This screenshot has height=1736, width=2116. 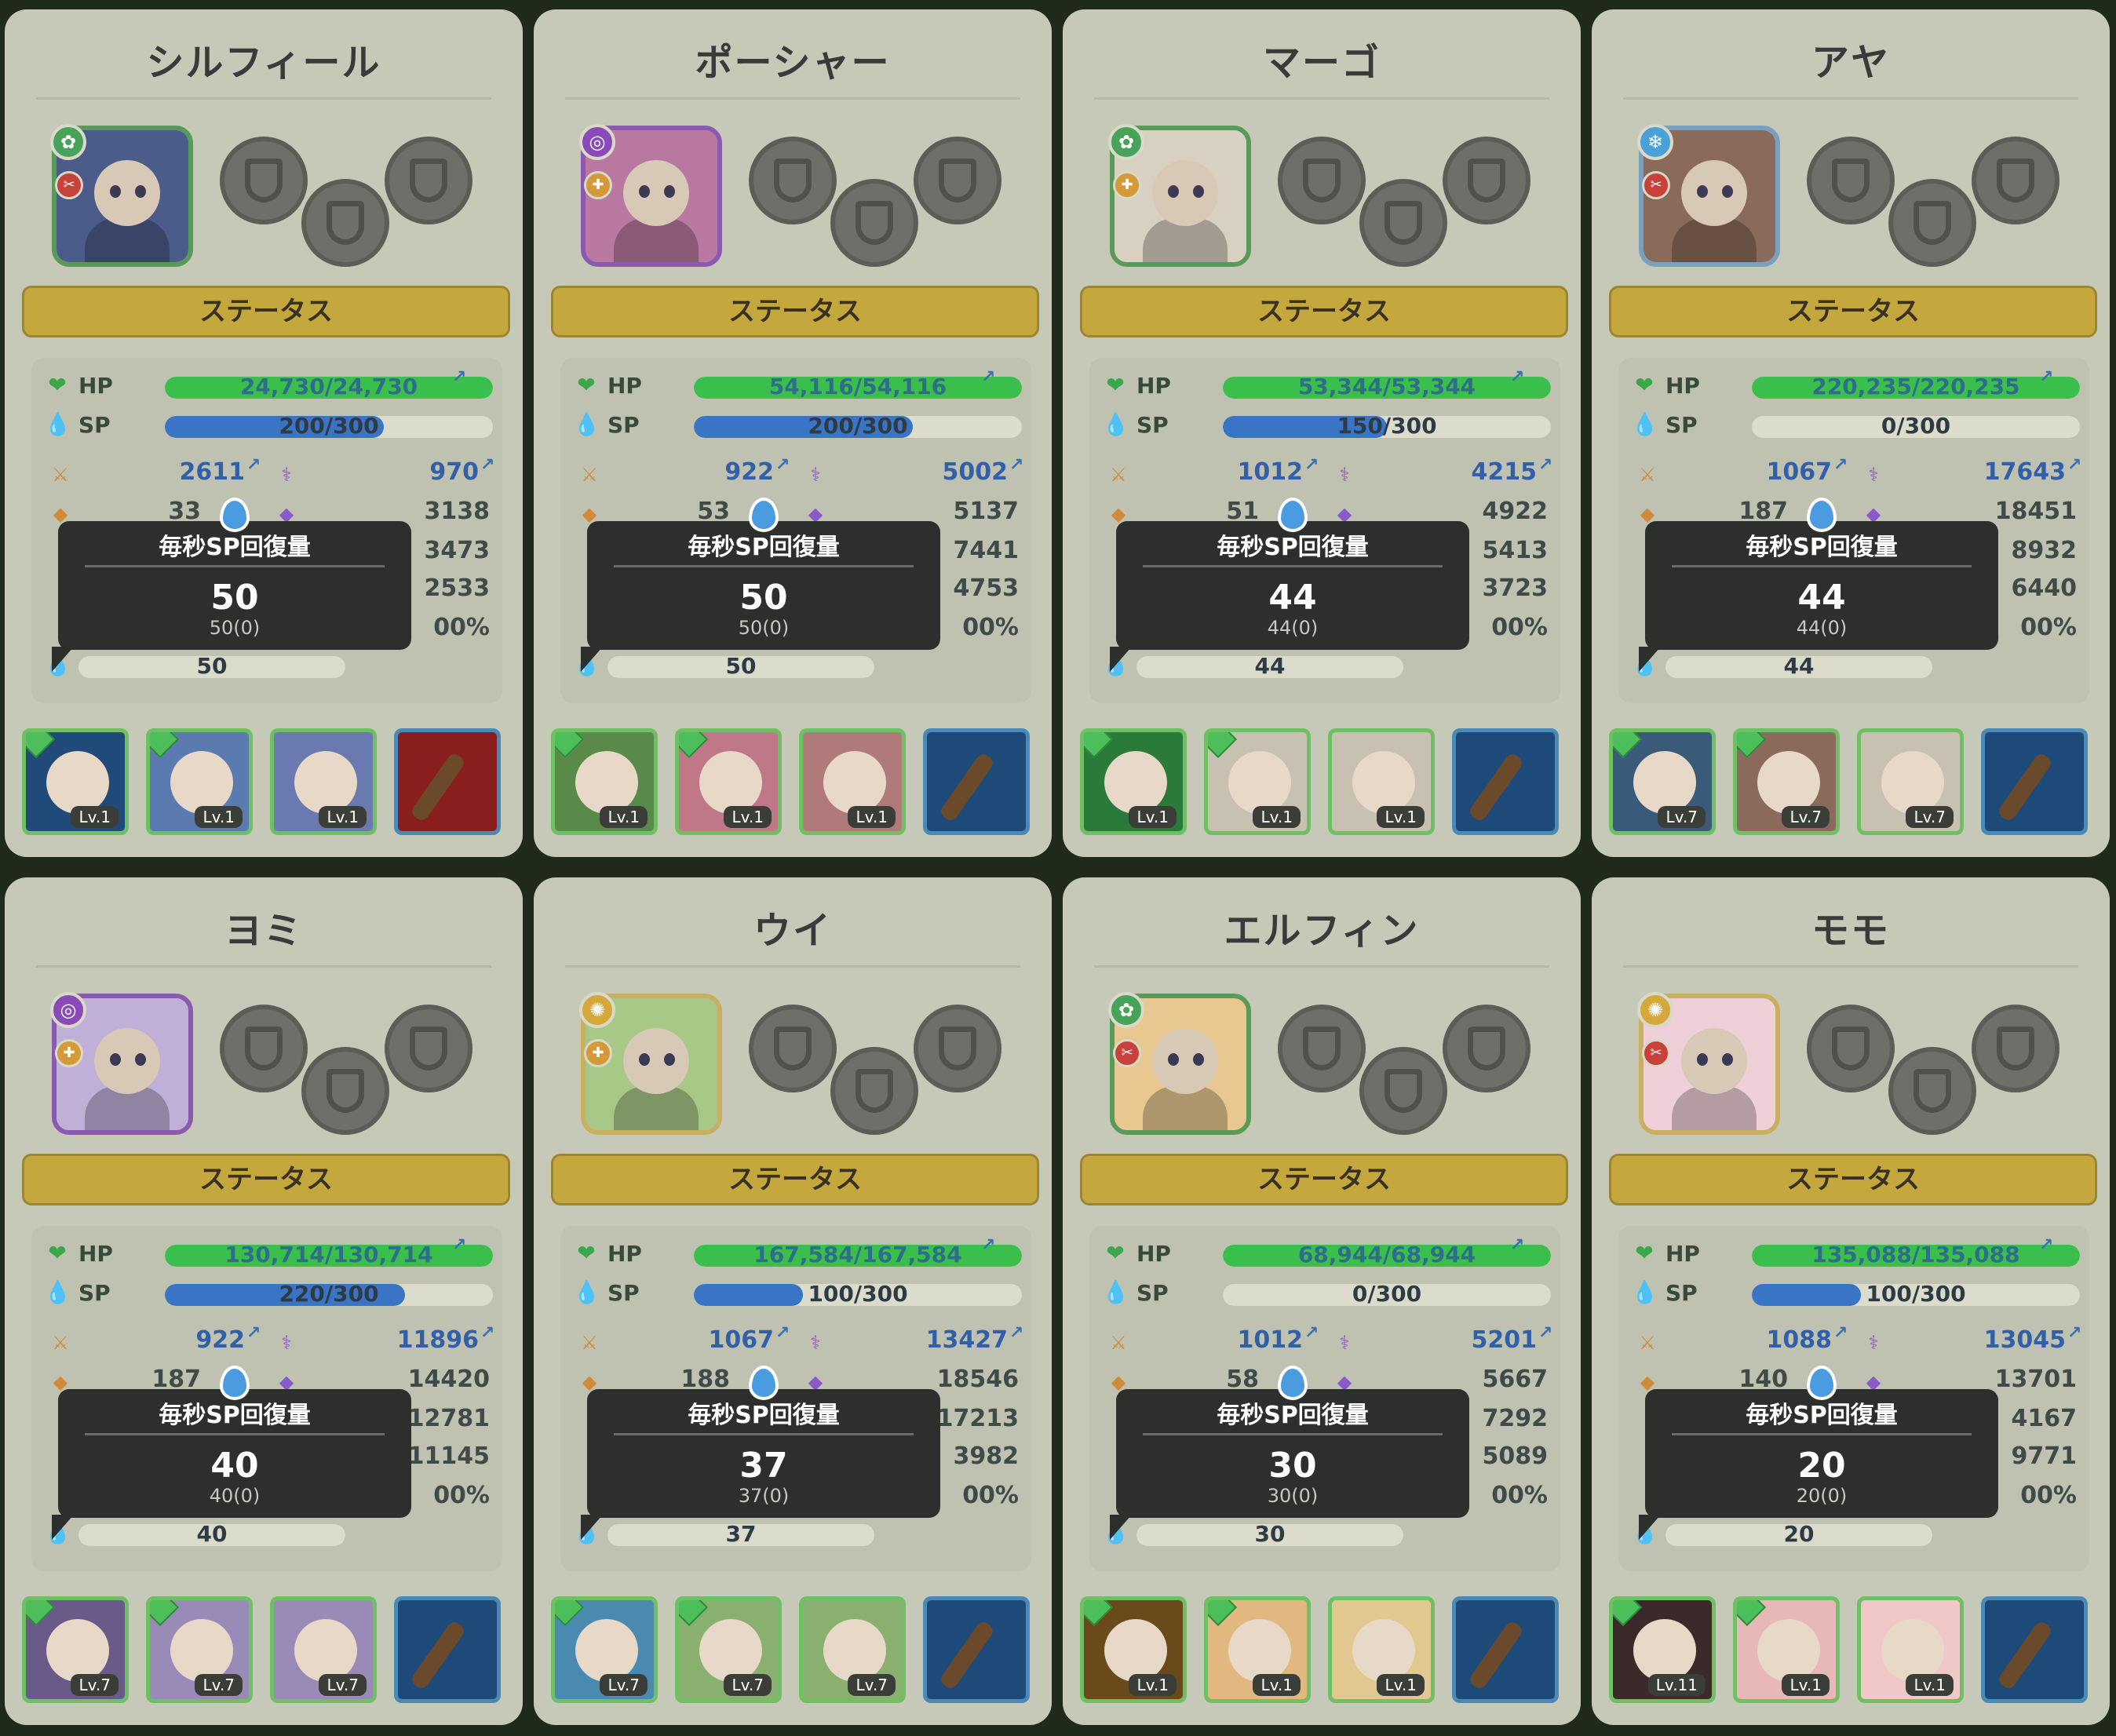 What do you see at coordinates (1822, 547) in the screenshot?
I see `tooltip-title: 毎秒SP回復量` at bounding box center [1822, 547].